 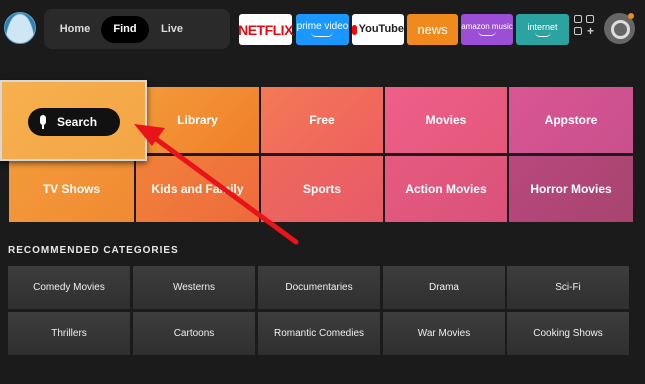 I want to click on annotation-arrow, so click(x=216, y=184).